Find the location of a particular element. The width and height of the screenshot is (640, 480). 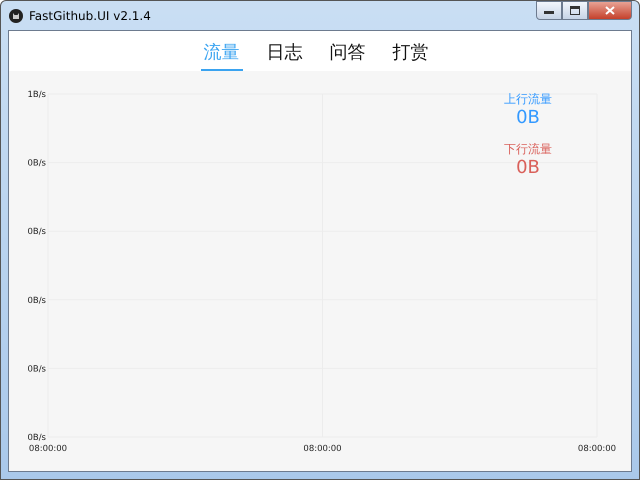

tab: 问答 is located at coordinates (347, 51).